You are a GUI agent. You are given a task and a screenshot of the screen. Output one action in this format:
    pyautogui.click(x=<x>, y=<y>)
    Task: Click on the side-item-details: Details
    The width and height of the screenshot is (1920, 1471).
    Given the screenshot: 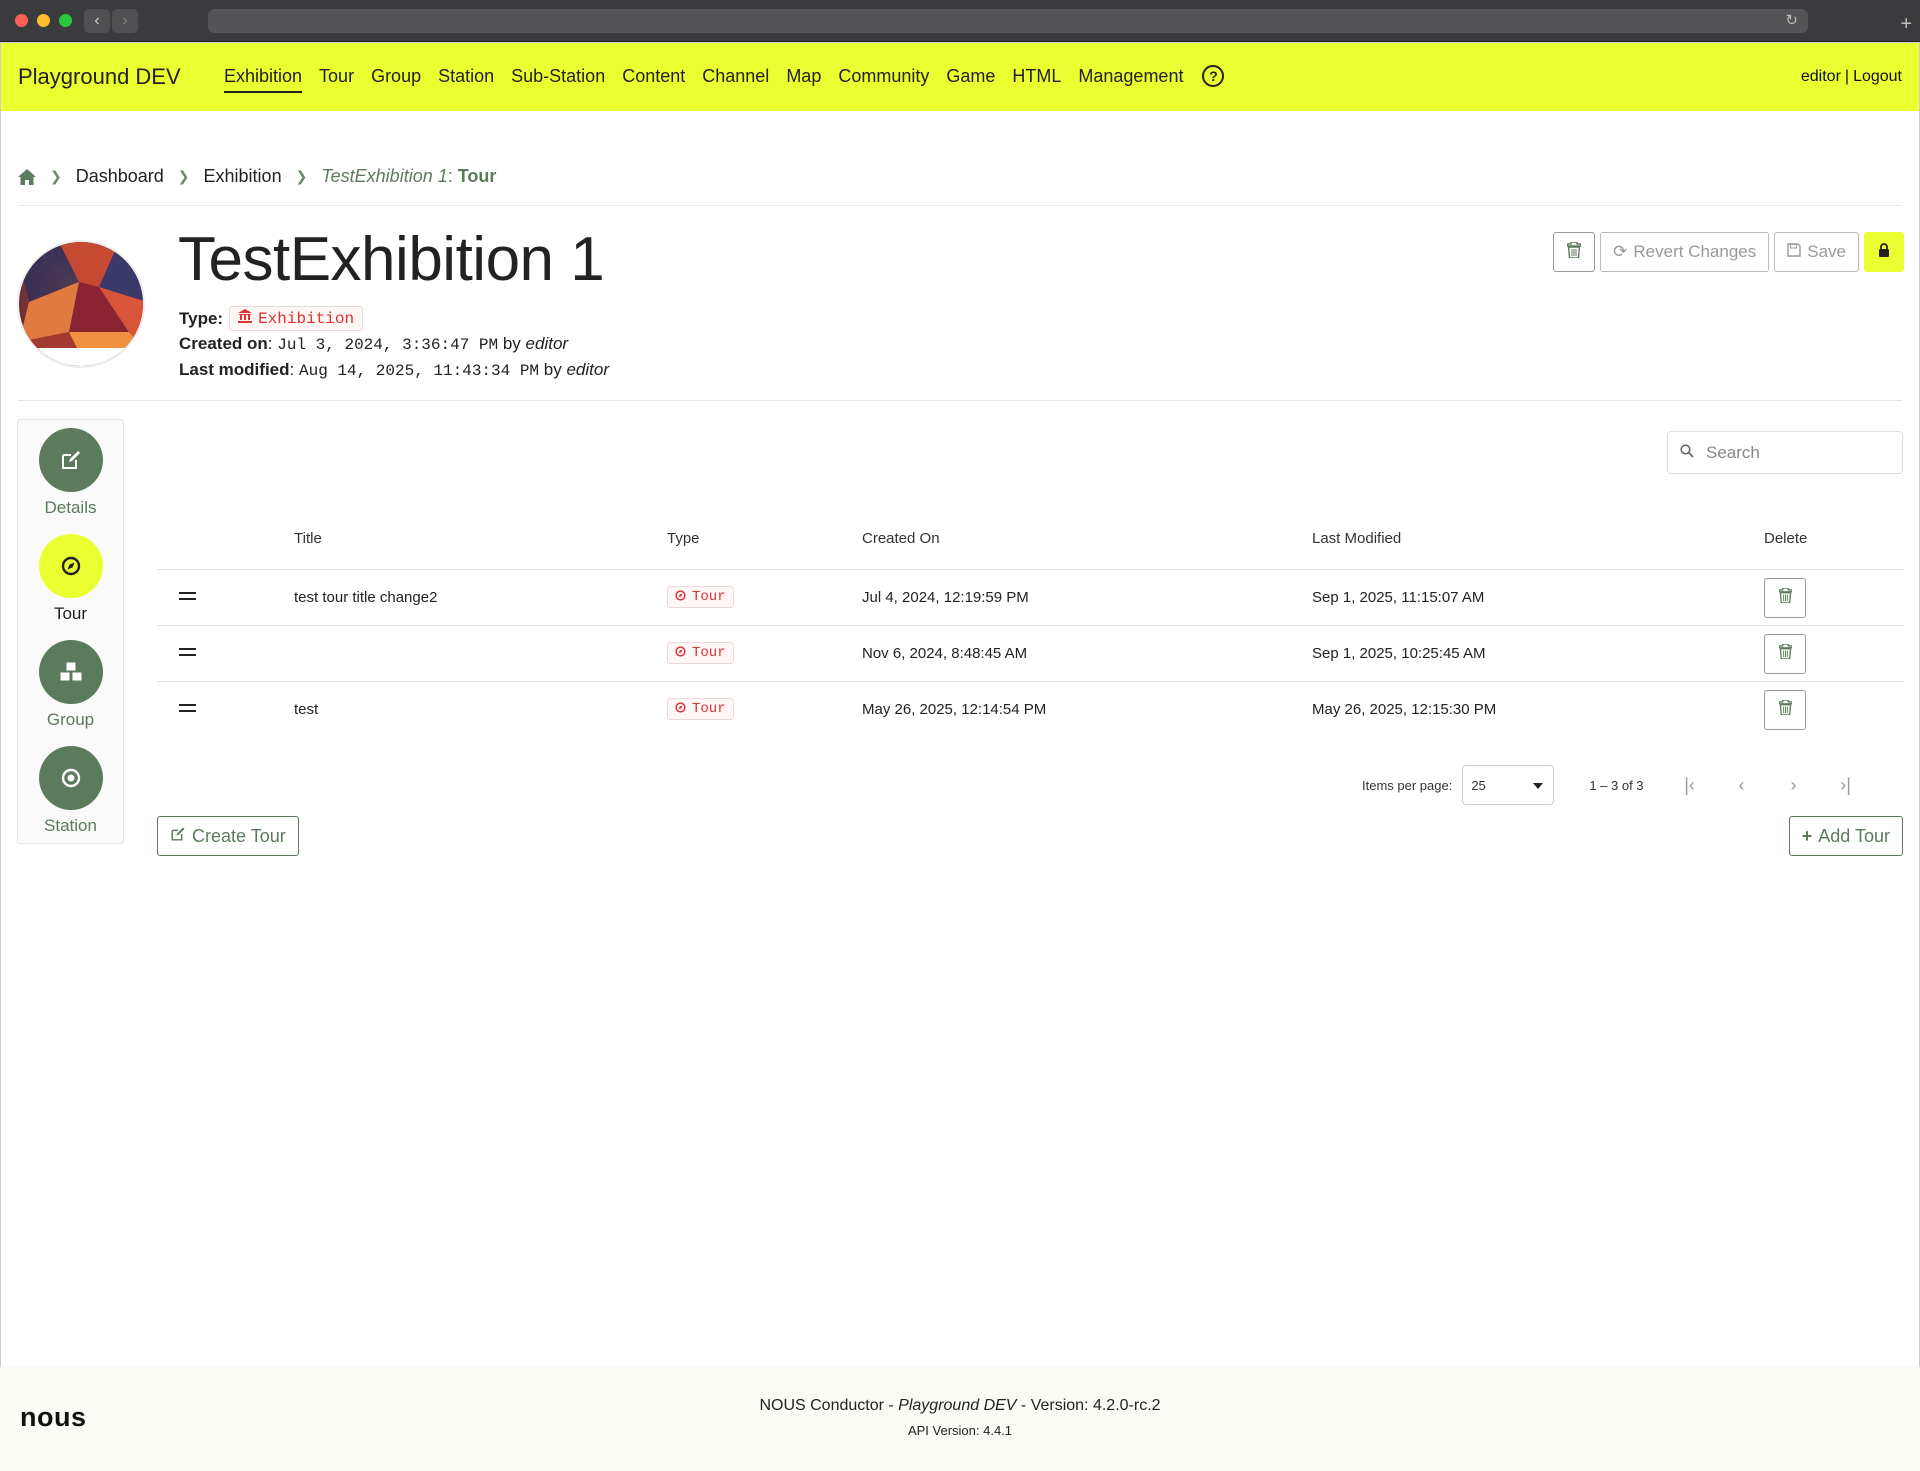 What is the action you would take?
    pyautogui.click(x=70, y=473)
    